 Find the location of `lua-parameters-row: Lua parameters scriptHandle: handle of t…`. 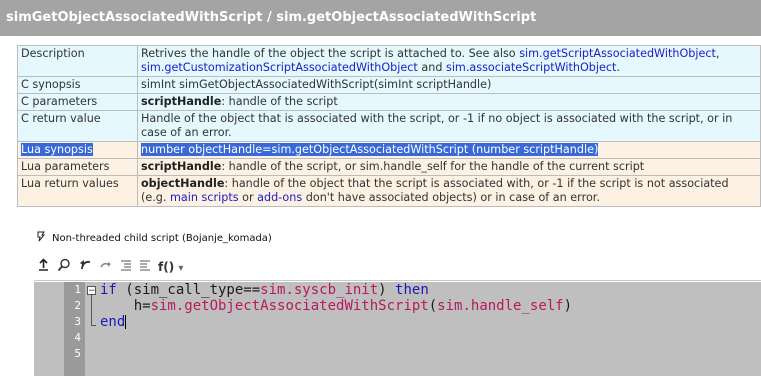

lua-parameters-row: Lua parameters scriptHandle: handle of t… is located at coordinates (389, 167).